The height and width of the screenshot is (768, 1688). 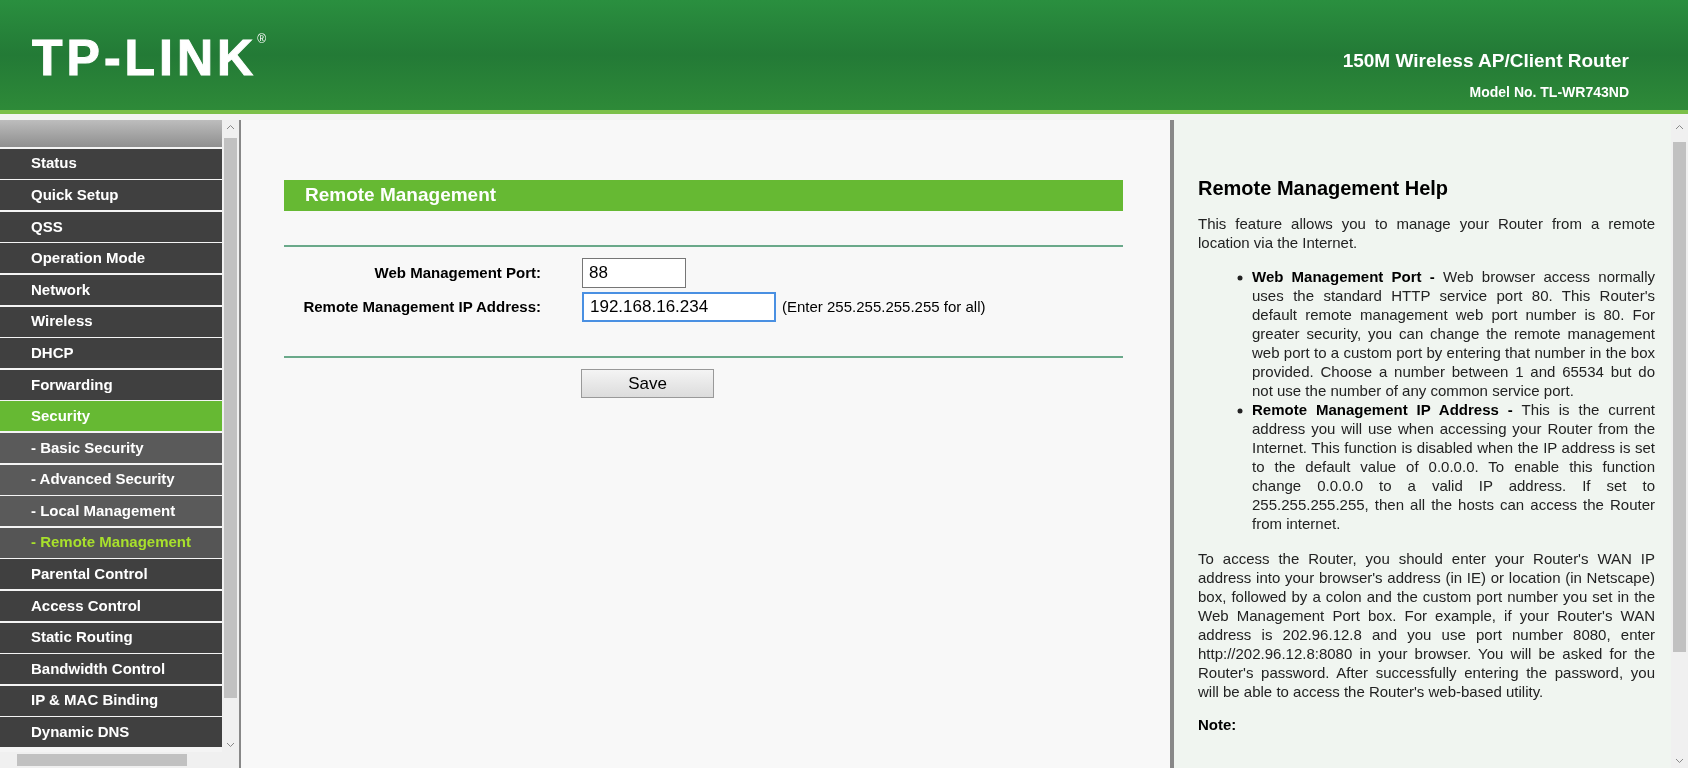 What do you see at coordinates (111, 700) in the screenshot?
I see `sidebar-item: IP & MAC Binding` at bounding box center [111, 700].